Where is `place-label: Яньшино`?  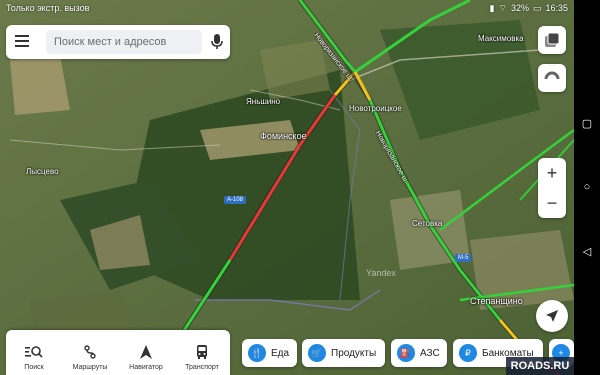 place-label: Яньшино is located at coordinates (263, 101).